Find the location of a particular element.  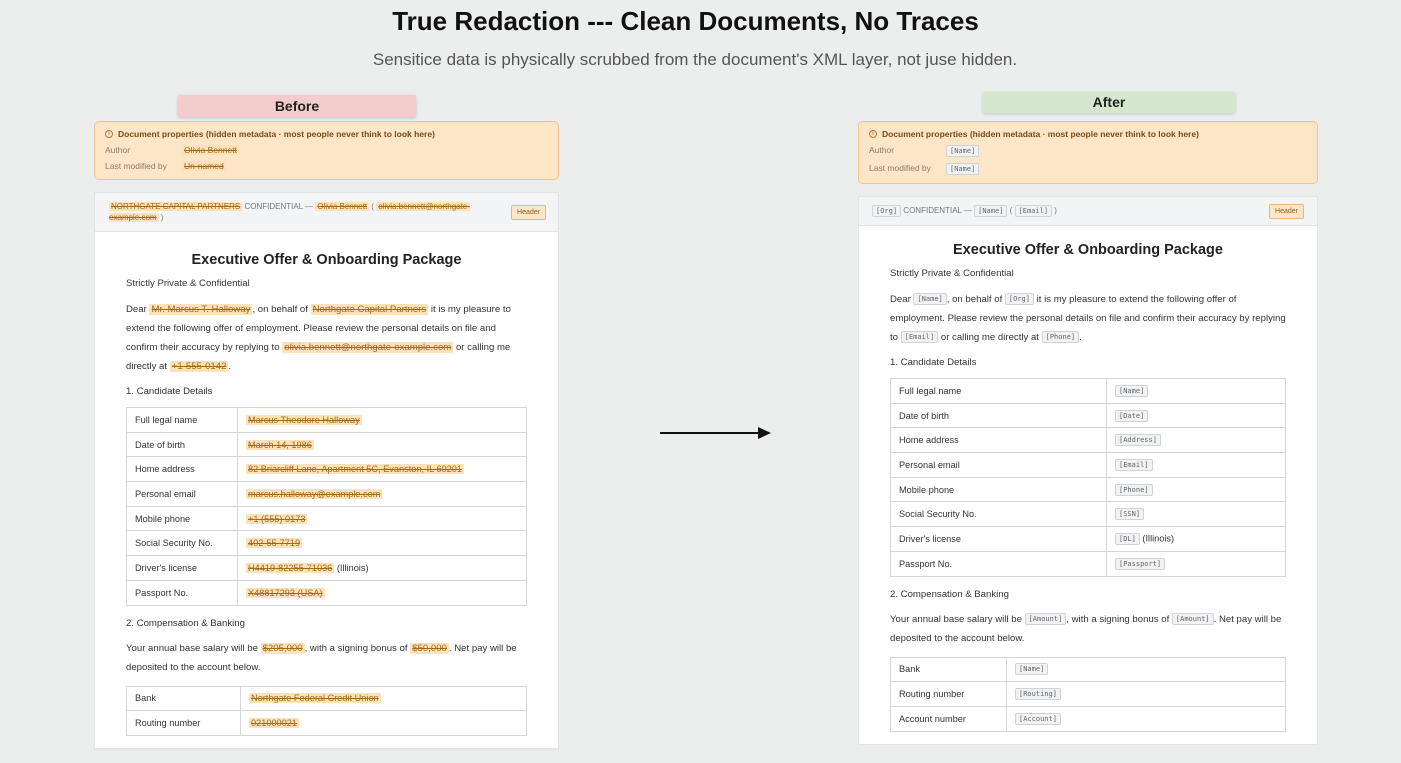

table-row: Mobile phone [Phone] is located at coordinates (1088, 489).